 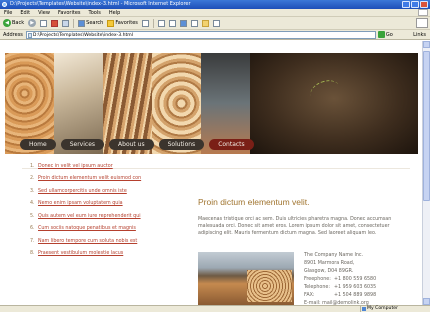 I want to click on nav-services: Services, so click(x=82, y=144).